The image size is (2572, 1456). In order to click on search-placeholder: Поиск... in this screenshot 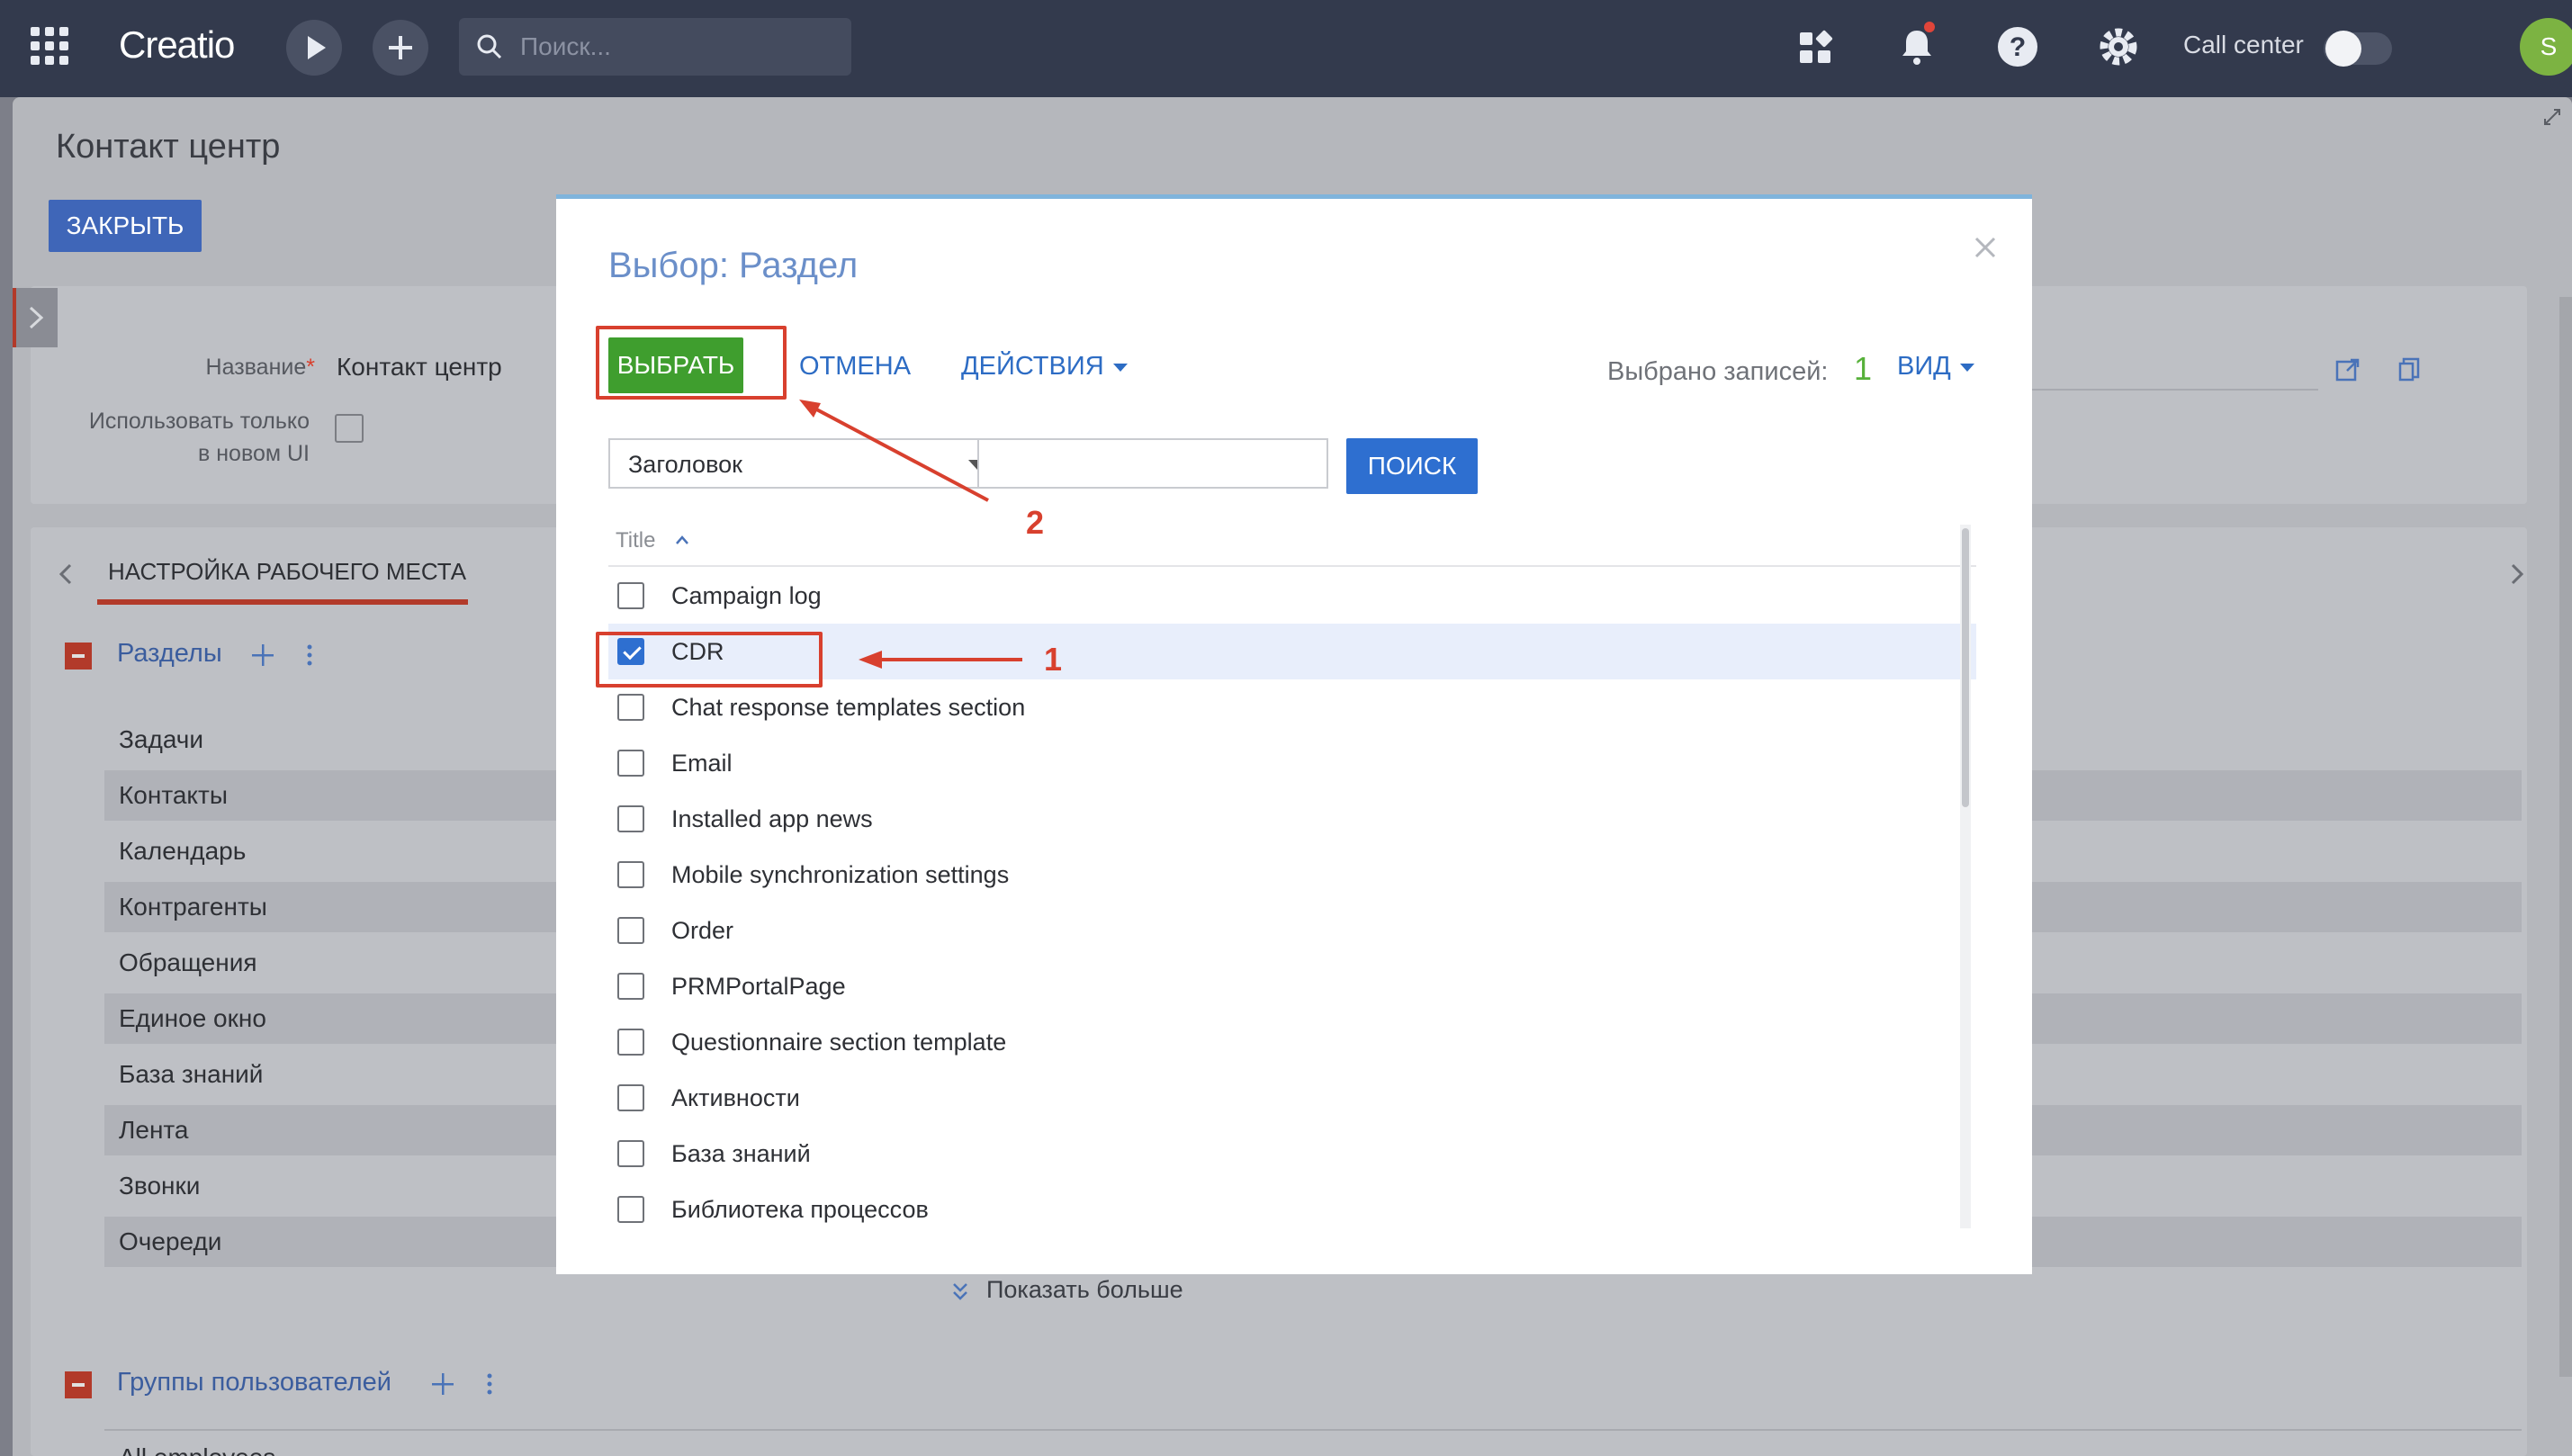, I will do `click(565, 46)`.